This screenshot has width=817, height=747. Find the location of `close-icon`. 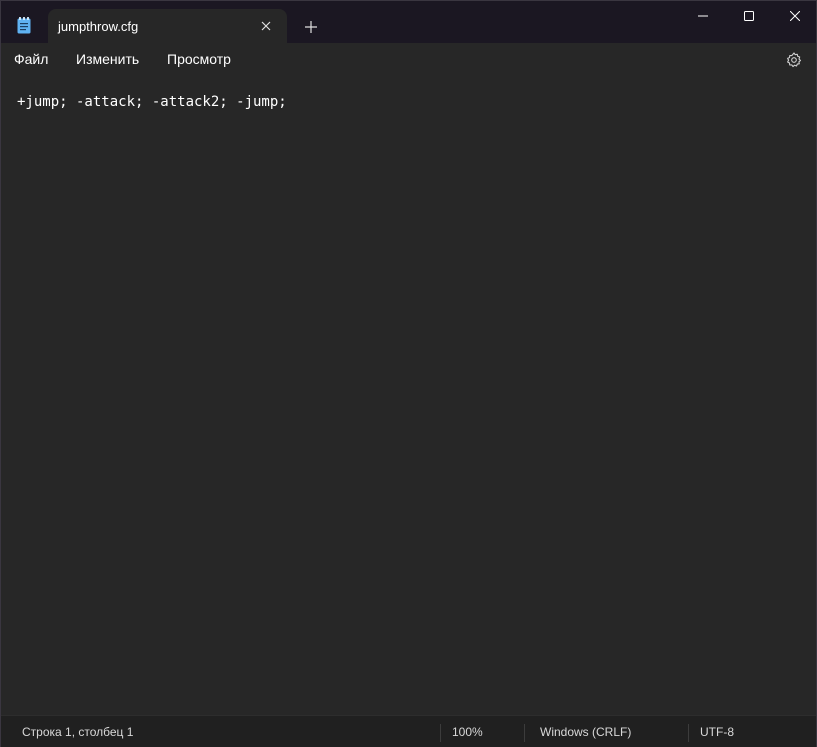

close-icon is located at coordinates (266, 26).